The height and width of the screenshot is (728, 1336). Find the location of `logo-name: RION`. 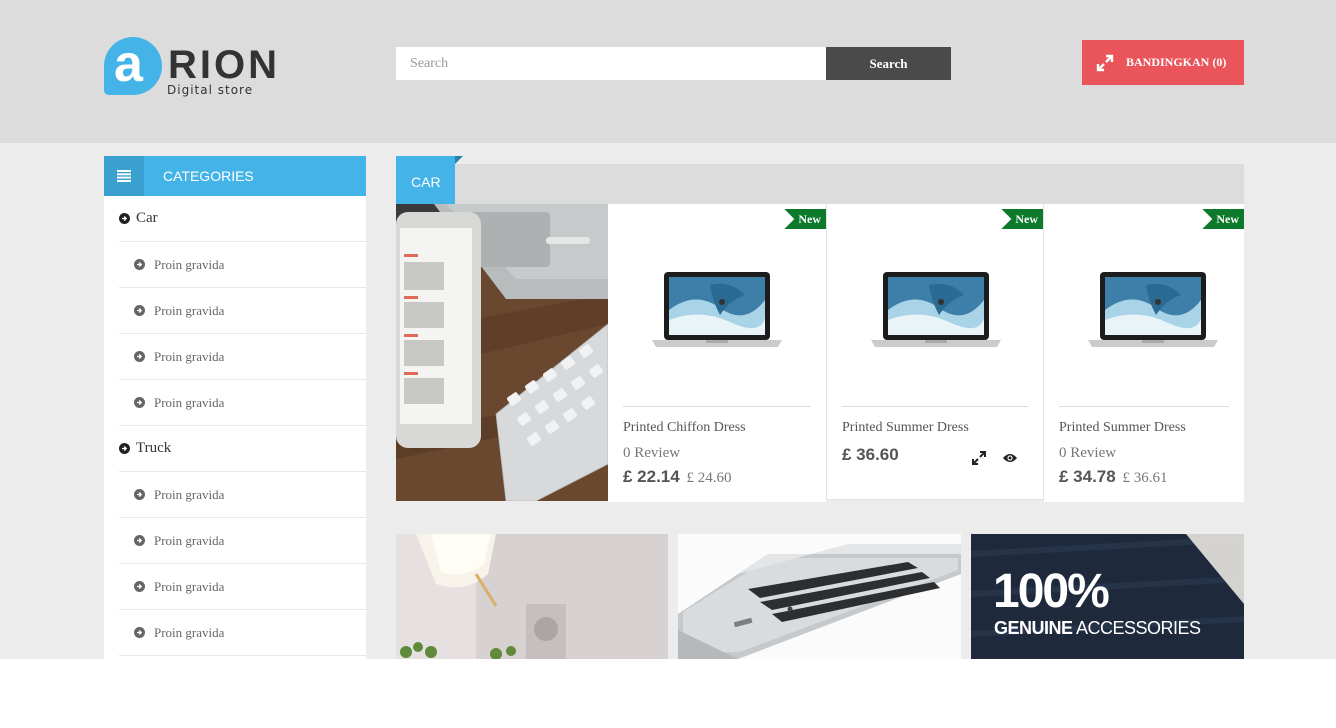

logo-name: RION is located at coordinates (224, 65).